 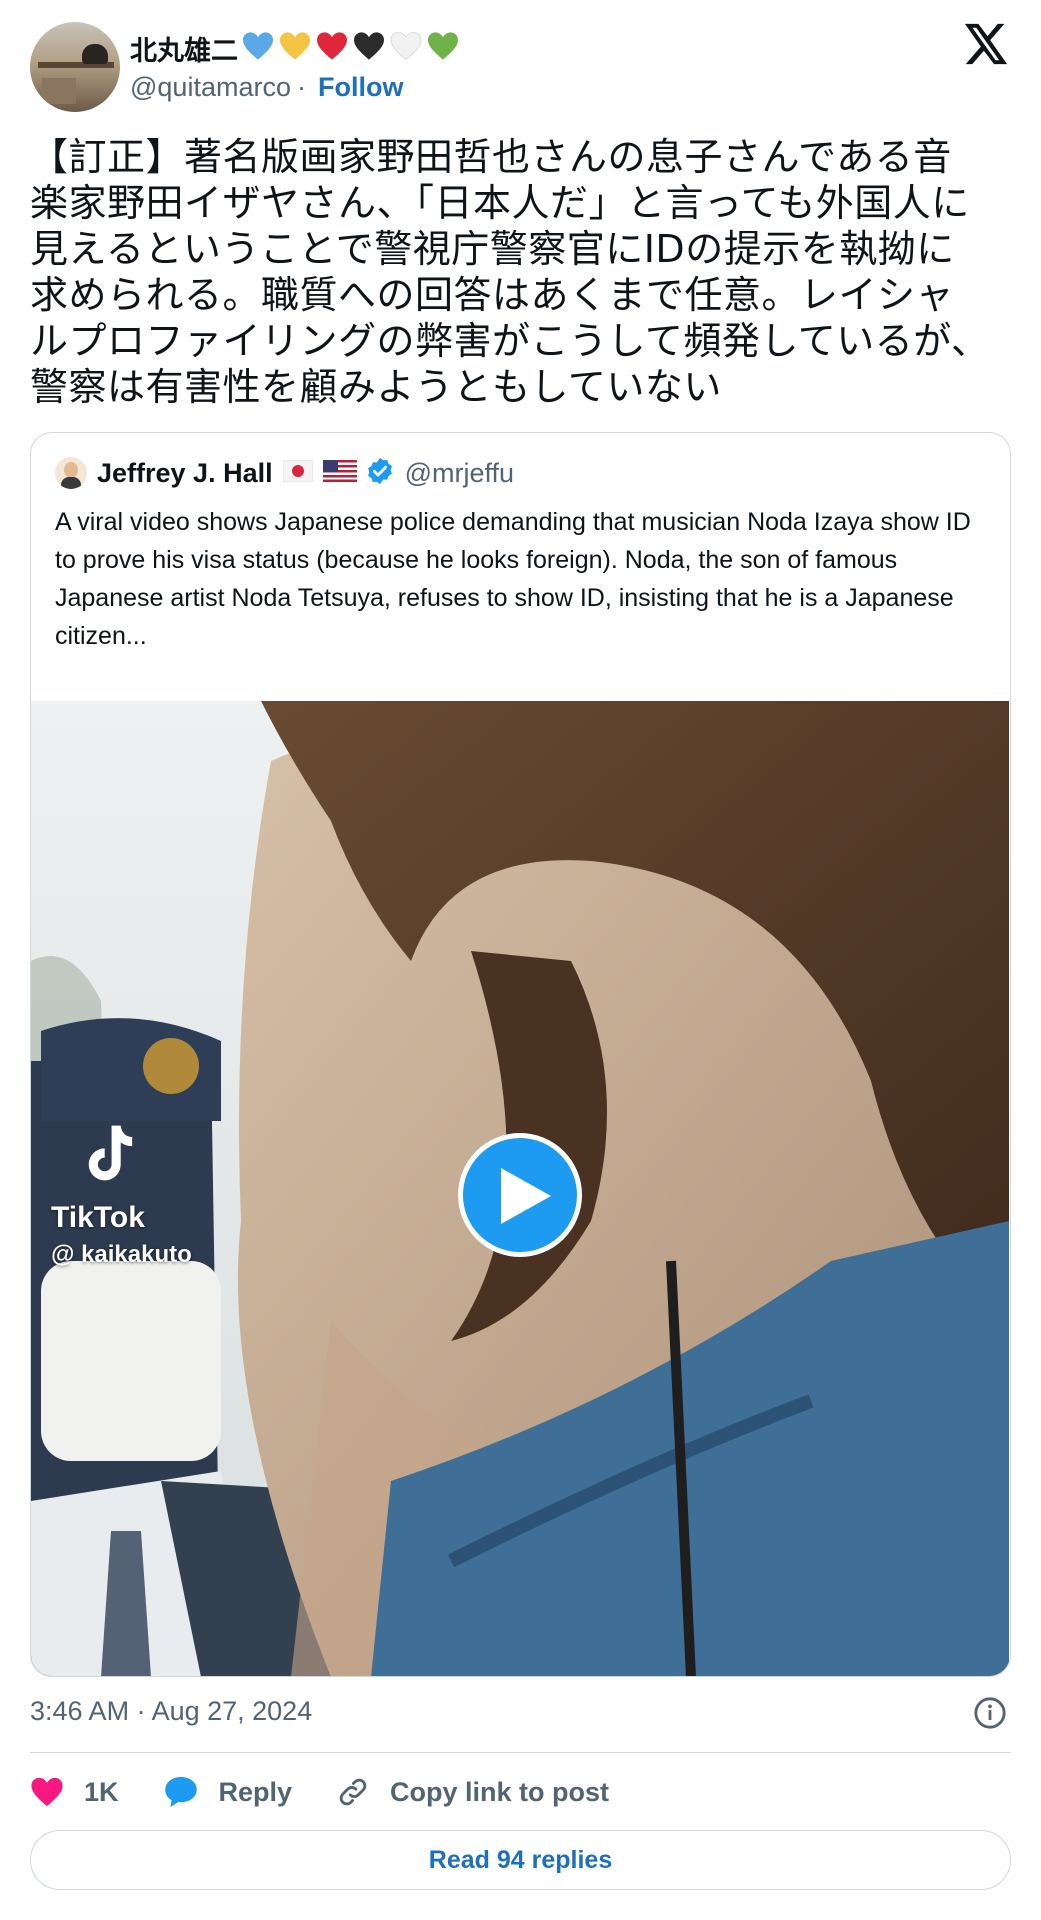 I want to click on heart-emoji-white-icon, so click(x=406, y=48).